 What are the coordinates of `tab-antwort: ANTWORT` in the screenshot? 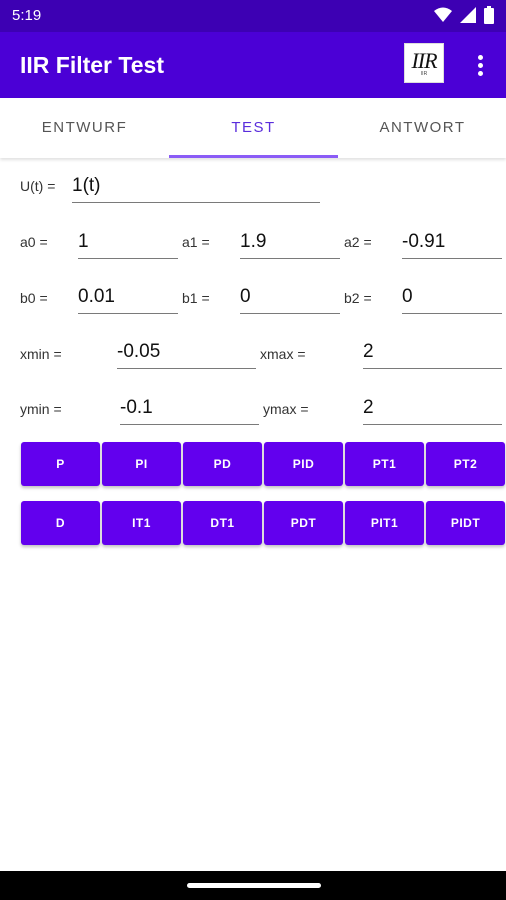 It's located at (422, 128).